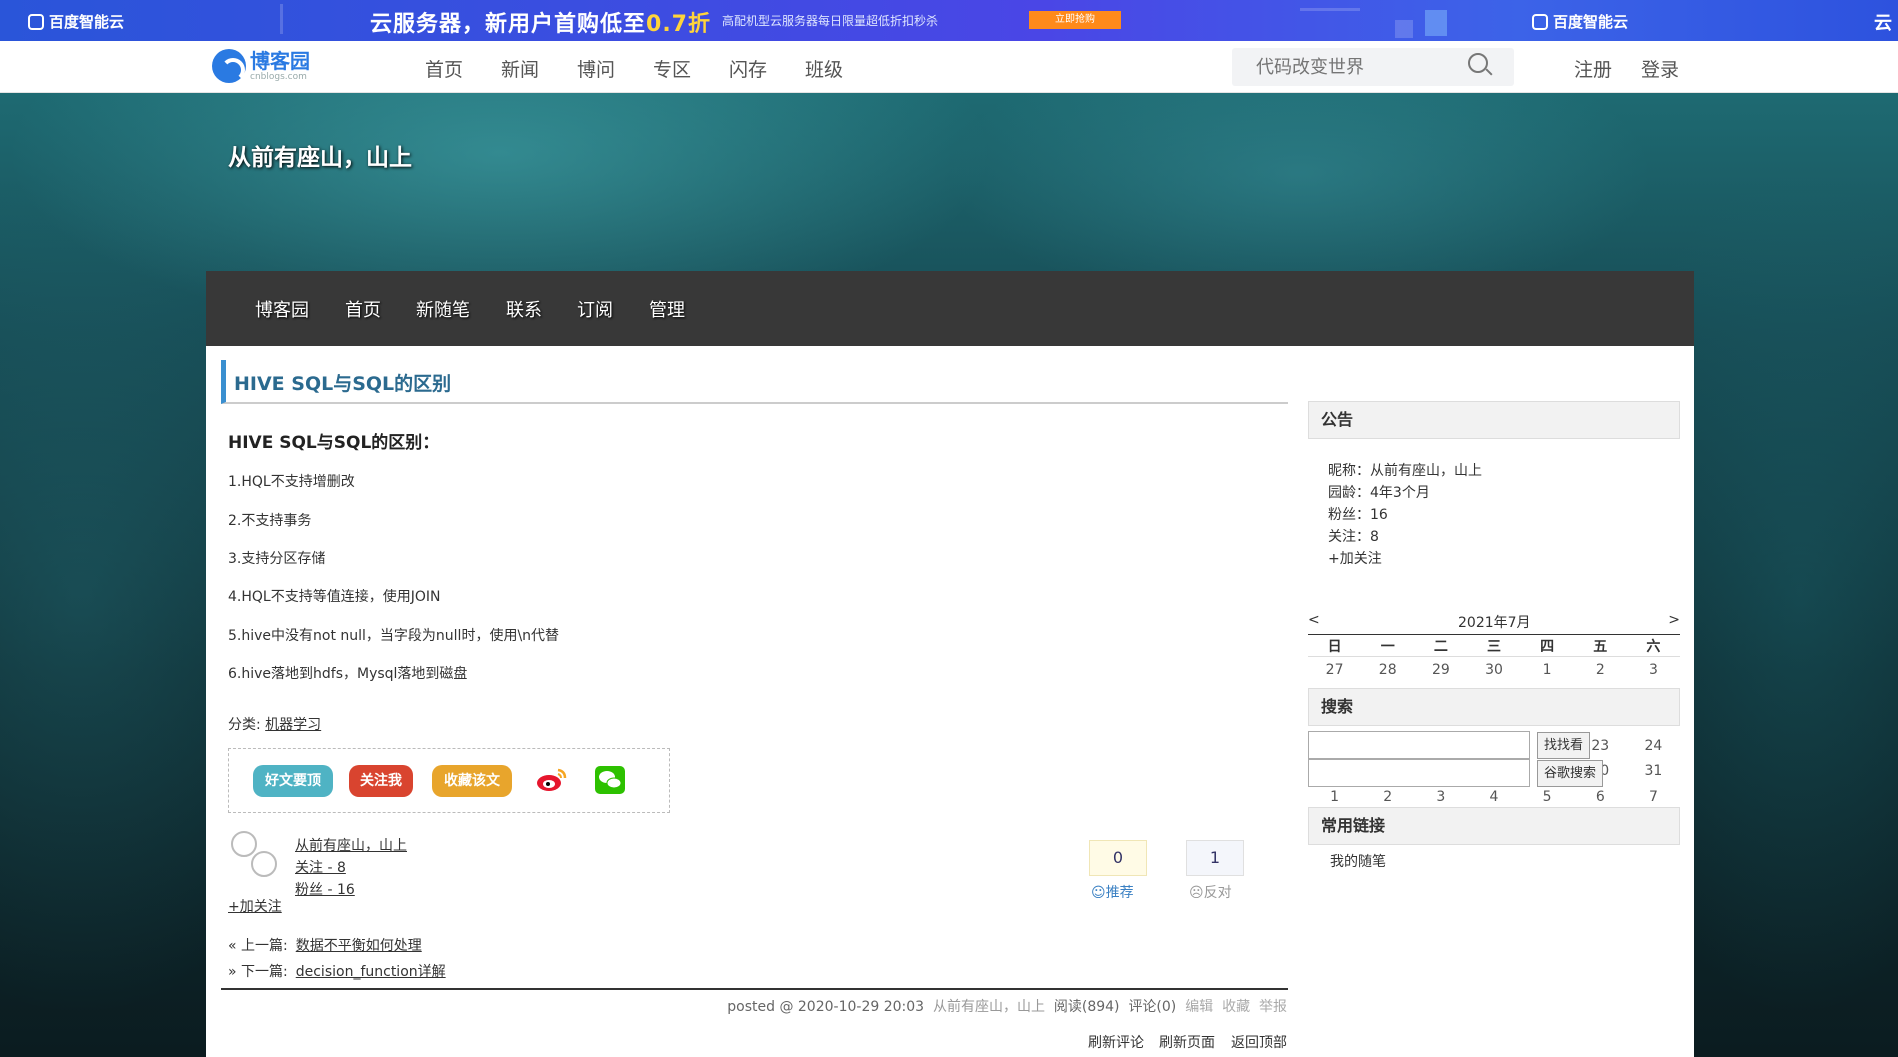  I want to click on calendar-week: 1234567, so click(1494, 797).